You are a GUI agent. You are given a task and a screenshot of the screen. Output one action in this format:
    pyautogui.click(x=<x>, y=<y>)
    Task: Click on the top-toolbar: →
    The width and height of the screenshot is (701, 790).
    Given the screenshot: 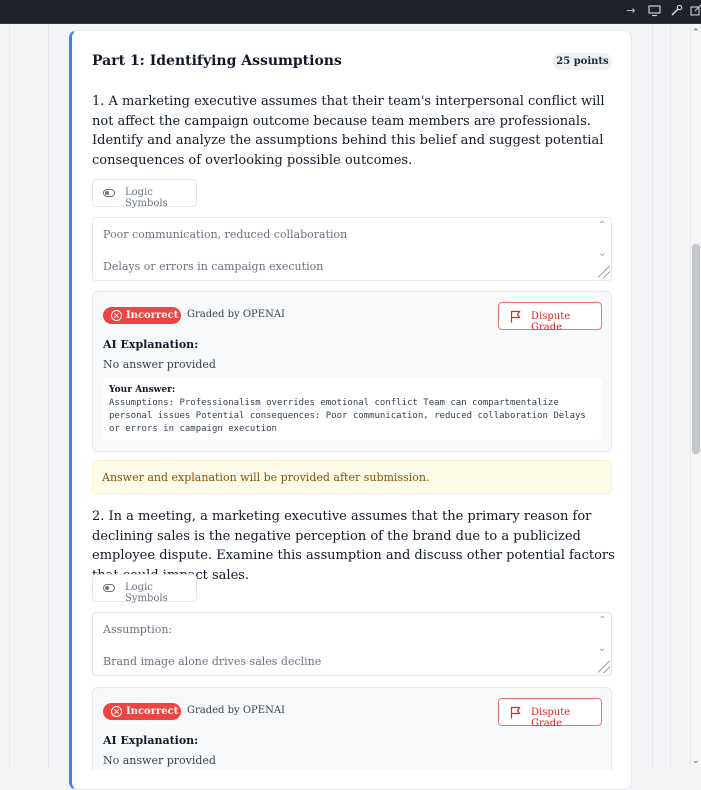 What is the action you would take?
    pyautogui.click(x=350, y=12)
    